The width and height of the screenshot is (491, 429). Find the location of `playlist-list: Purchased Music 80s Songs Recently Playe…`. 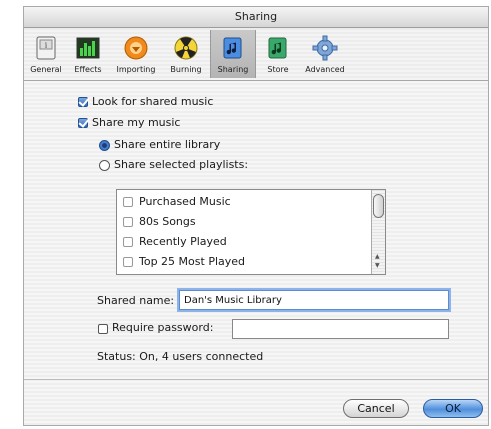

playlist-list: Purchased Music 80s Songs Recently Playe… is located at coordinates (251, 232).